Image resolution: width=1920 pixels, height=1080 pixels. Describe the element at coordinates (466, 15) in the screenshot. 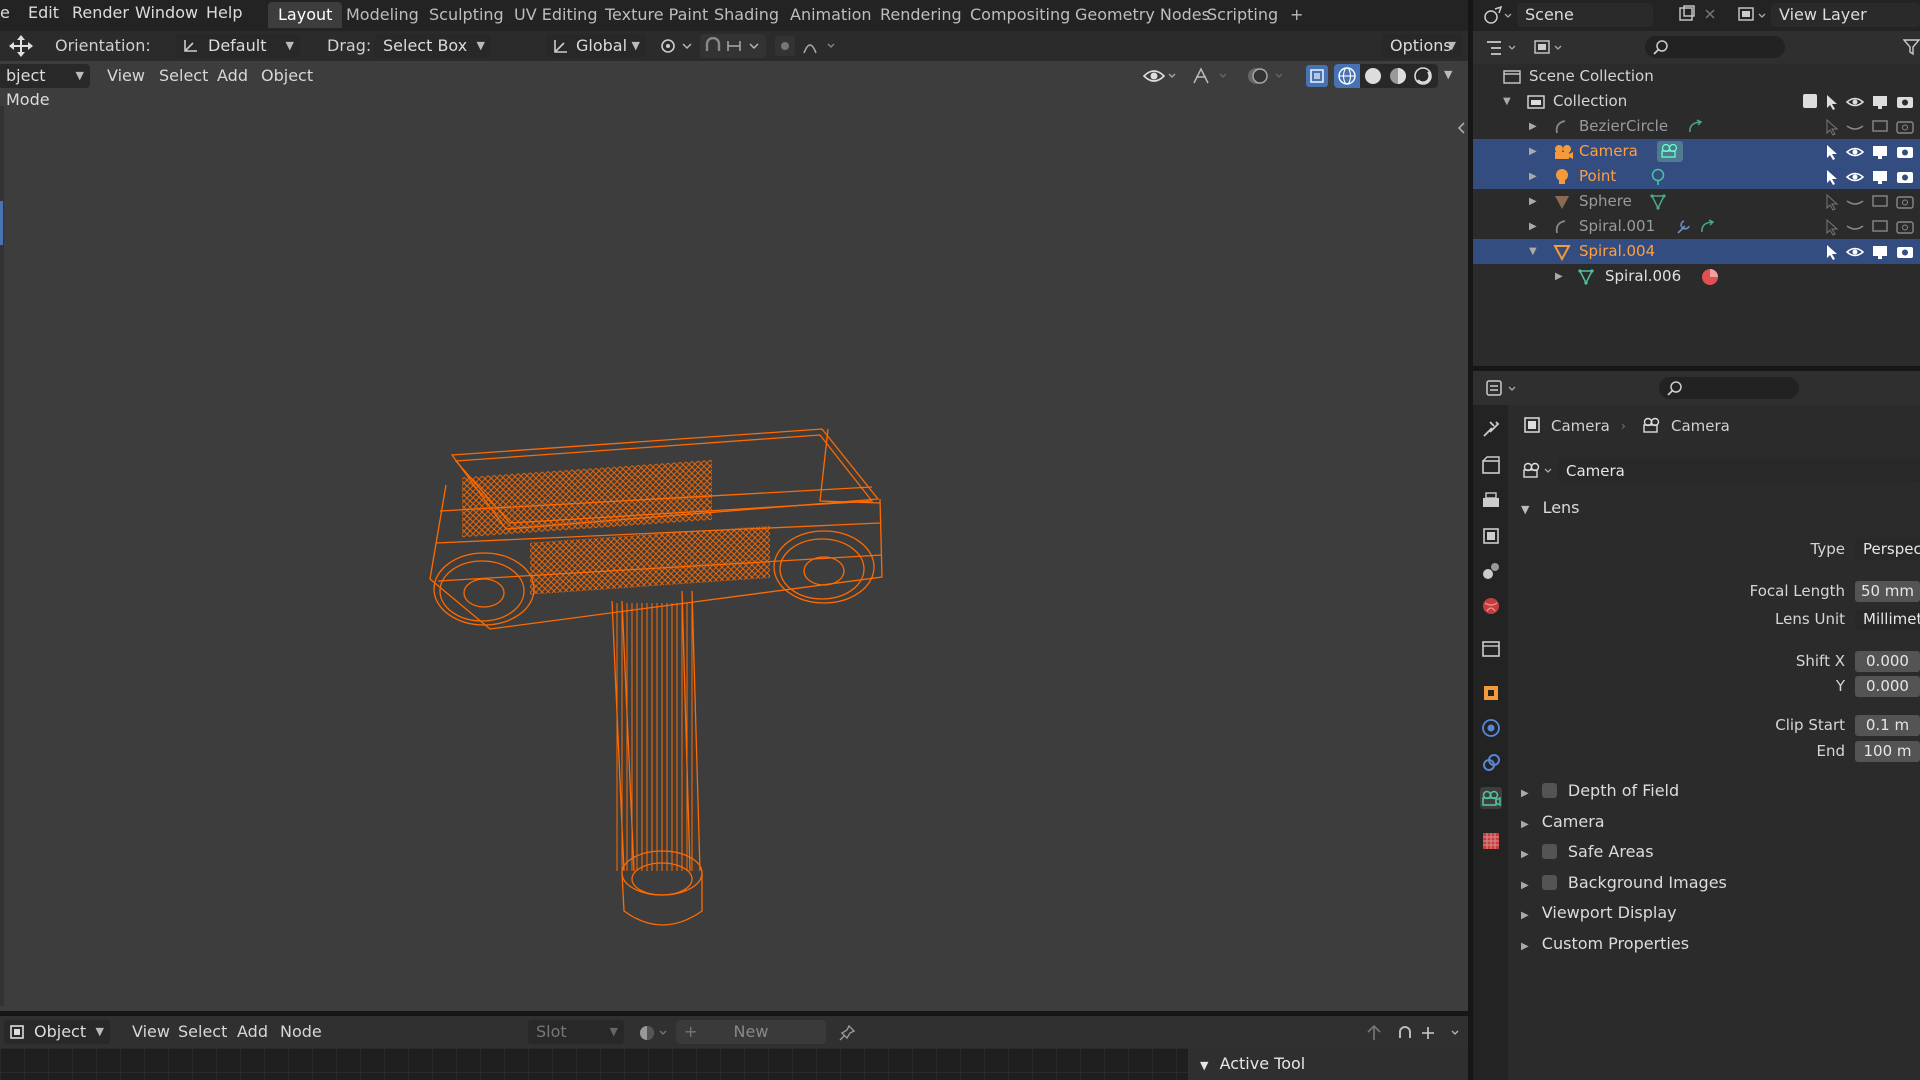

I see `tab-sculpting: Sculpting` at that location.